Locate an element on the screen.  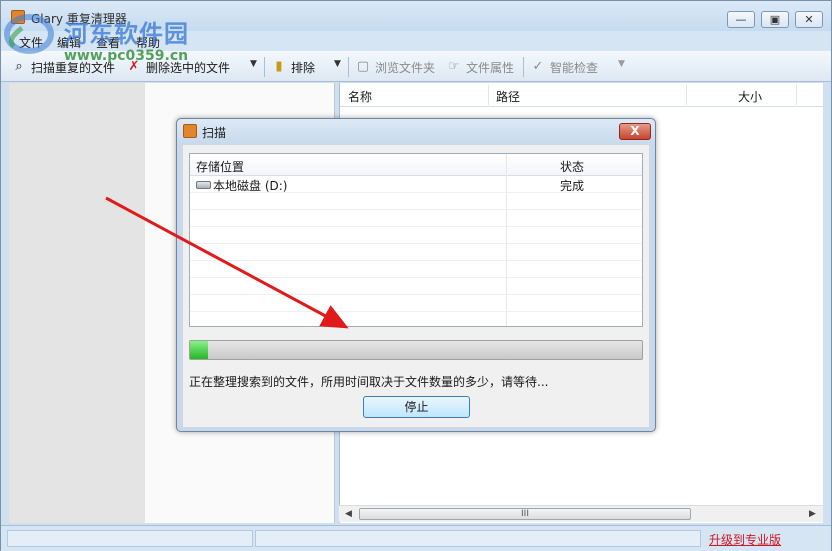
close-icon: X is located at coordinates (635, 131).